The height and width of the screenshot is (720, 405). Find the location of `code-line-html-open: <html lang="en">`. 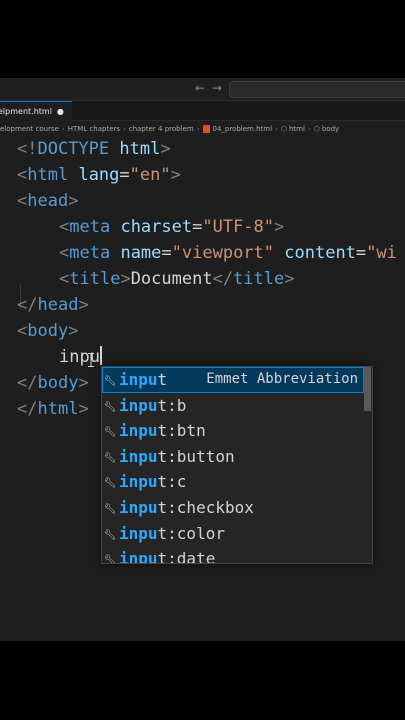

code-line-html-open: <html lang="en"> is located at coordinates (99, 175).